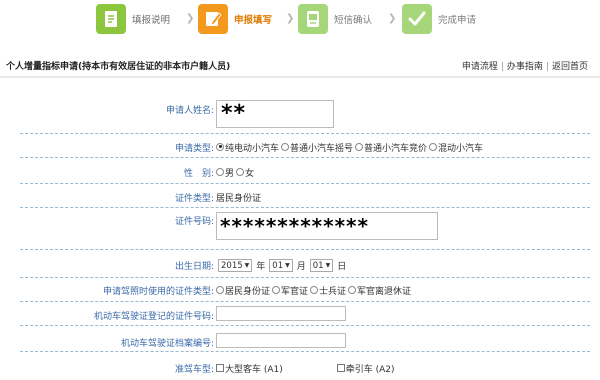 The image size is (600, 380). I want to click on day-select: 01 ▼, so click(321, 265).